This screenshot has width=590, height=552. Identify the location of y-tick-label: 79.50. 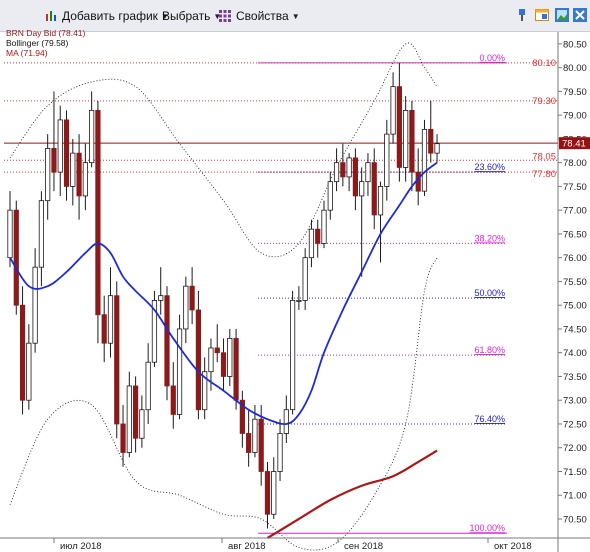
(575, 92).